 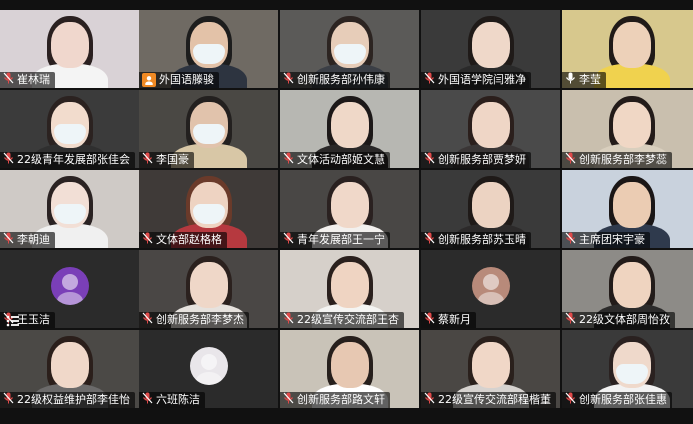 I want to click on participant-tile: 22级宣传交流部程楷董, so click(x=490, y=369).